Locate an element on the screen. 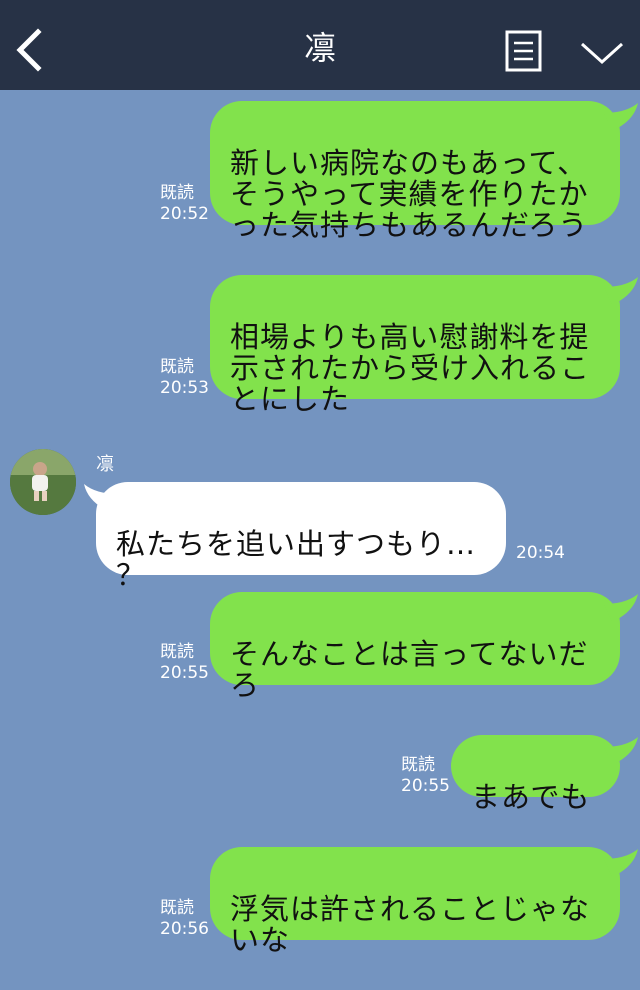 The height and width of the screenshot is (990, 640). sent-message-bubble: 相場よりも高い慰謝料を提 示されたから受け入れるこ とにした is located at coordinates (415, 345).